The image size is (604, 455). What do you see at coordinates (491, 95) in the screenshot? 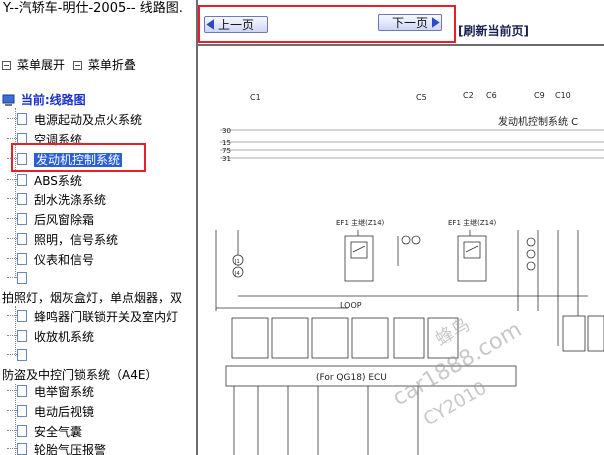
I see `diagram-col-label: C6` at bounding box center [491, 95].